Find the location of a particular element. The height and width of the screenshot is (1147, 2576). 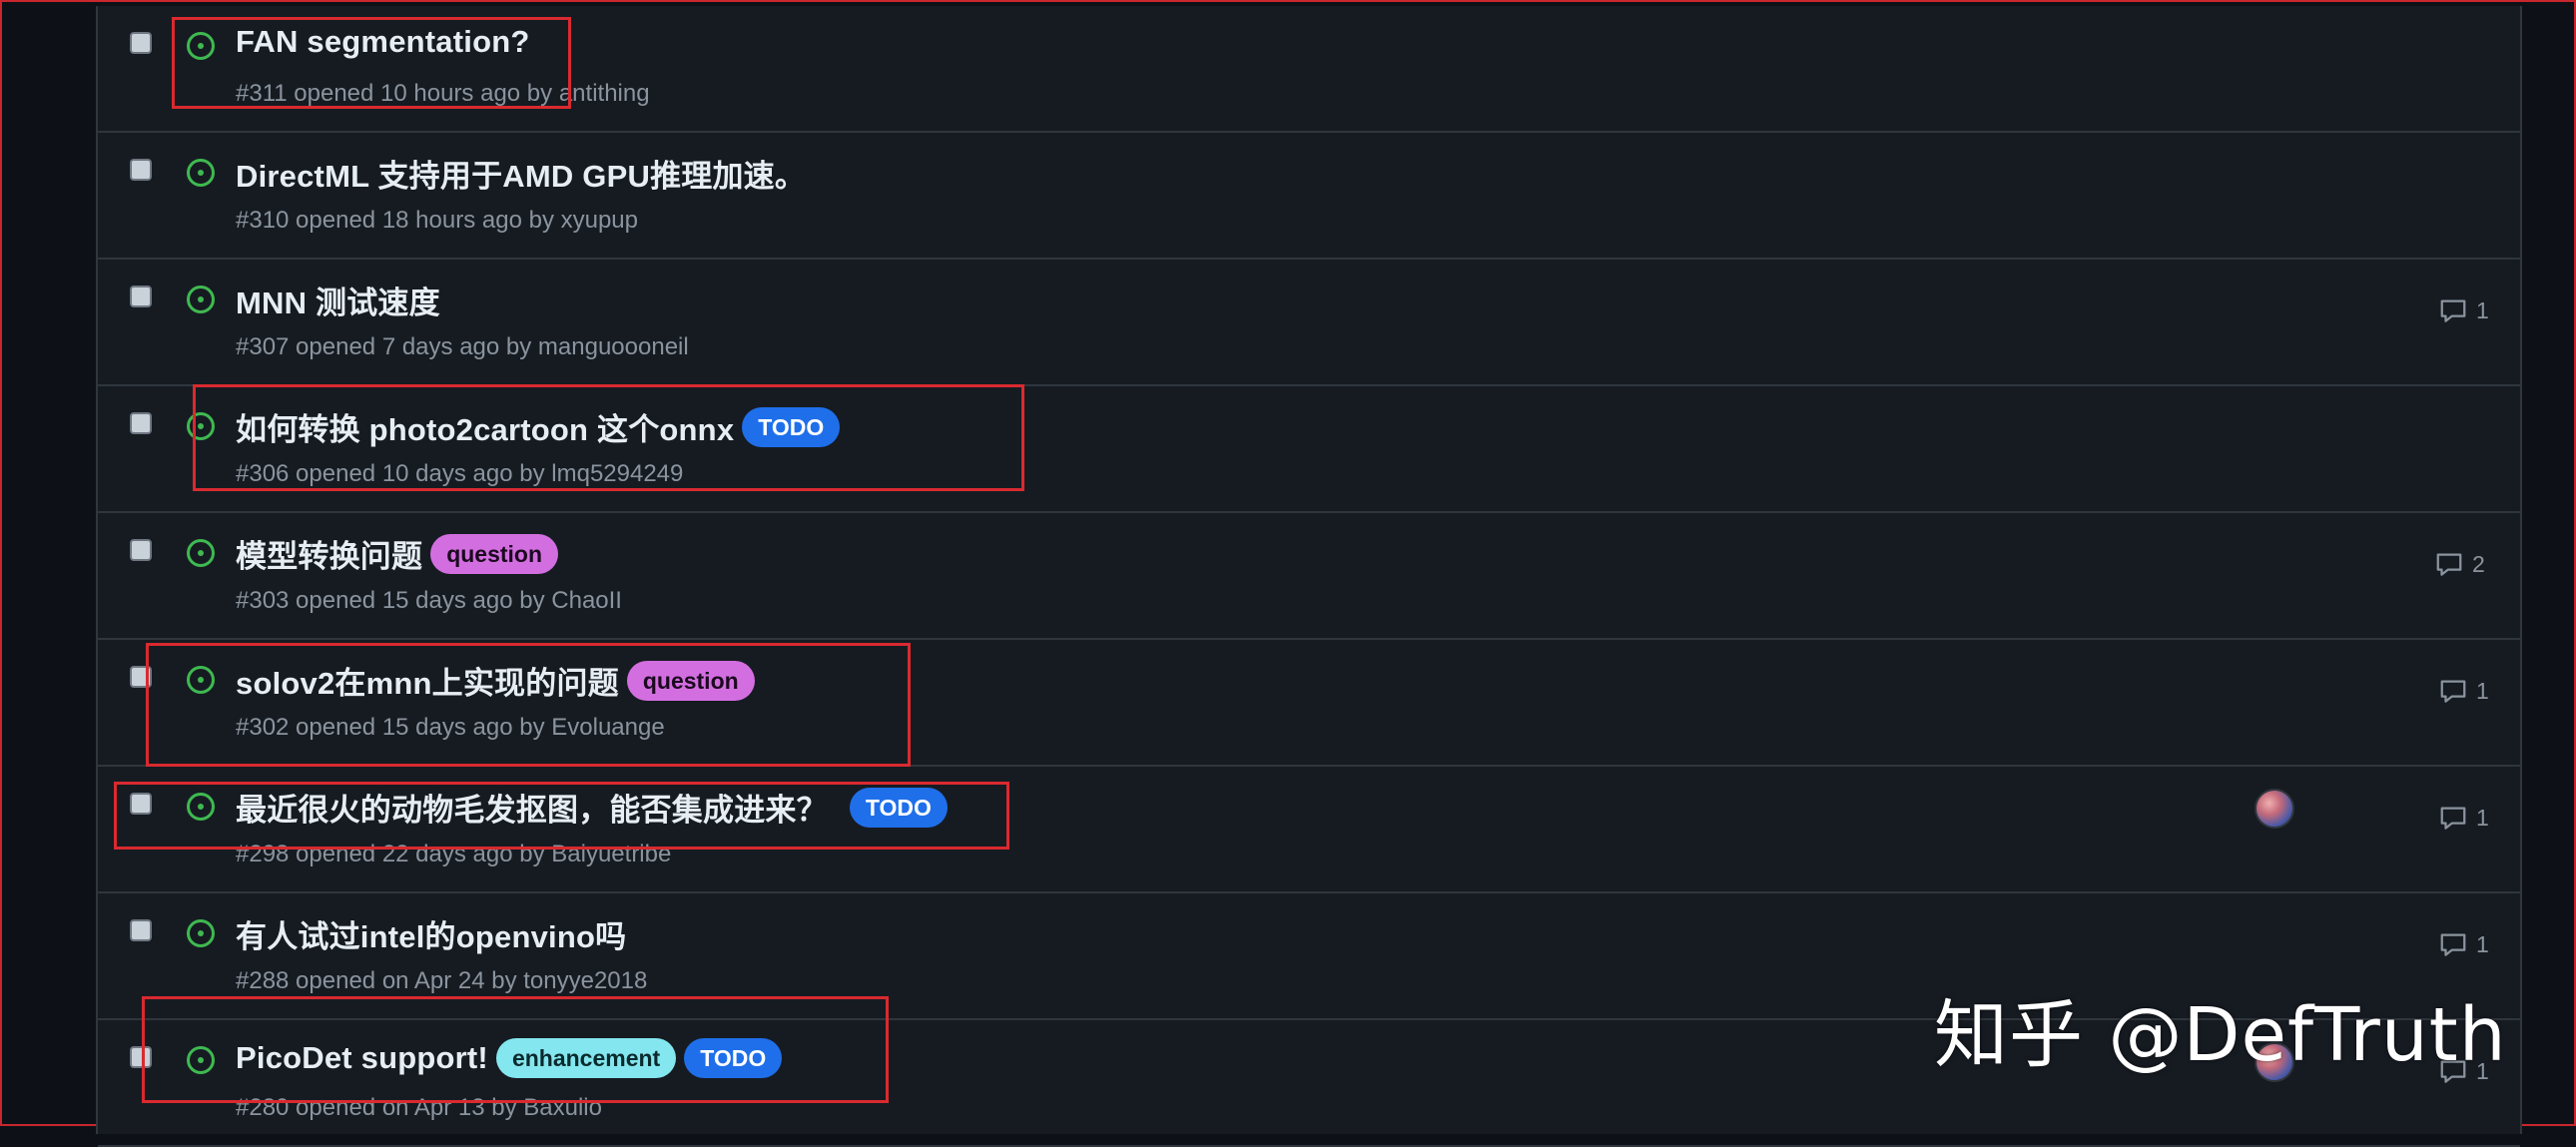

watermark: 知乎 @DefTruth is located at coordinates (2221, 1035).